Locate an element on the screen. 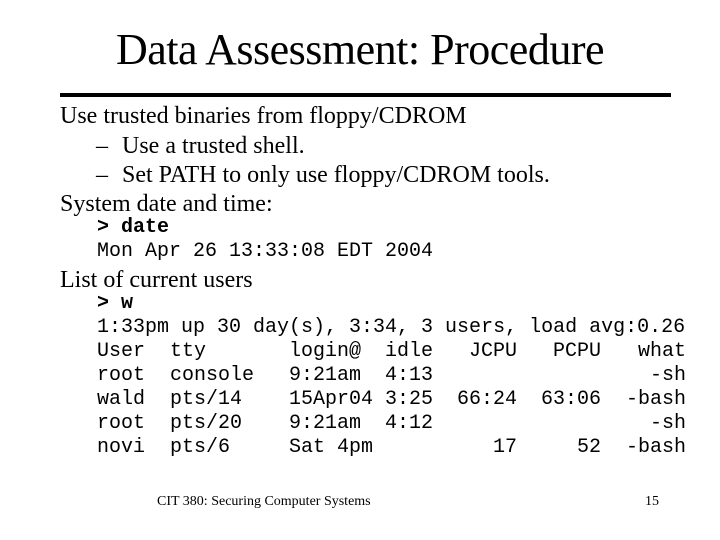 The width and height of the screenshot is (720, 540). column-header-idle: idle is located at coordinates (408, 351).